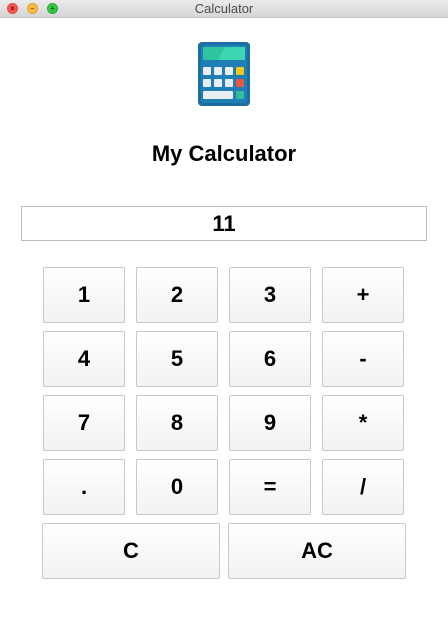 The width and height of the screenshot is (448, 618). I want to click on key-8-button: 8, so click(177, 423).